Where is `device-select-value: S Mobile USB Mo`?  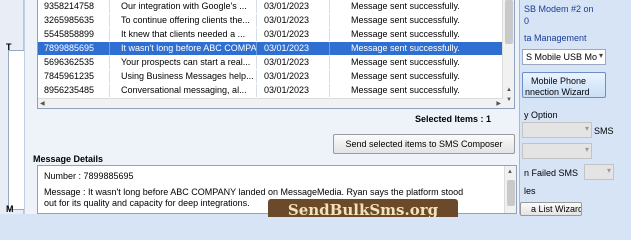 device-select-value: S Mobile USB Mo is located at coordinates (562, 57).